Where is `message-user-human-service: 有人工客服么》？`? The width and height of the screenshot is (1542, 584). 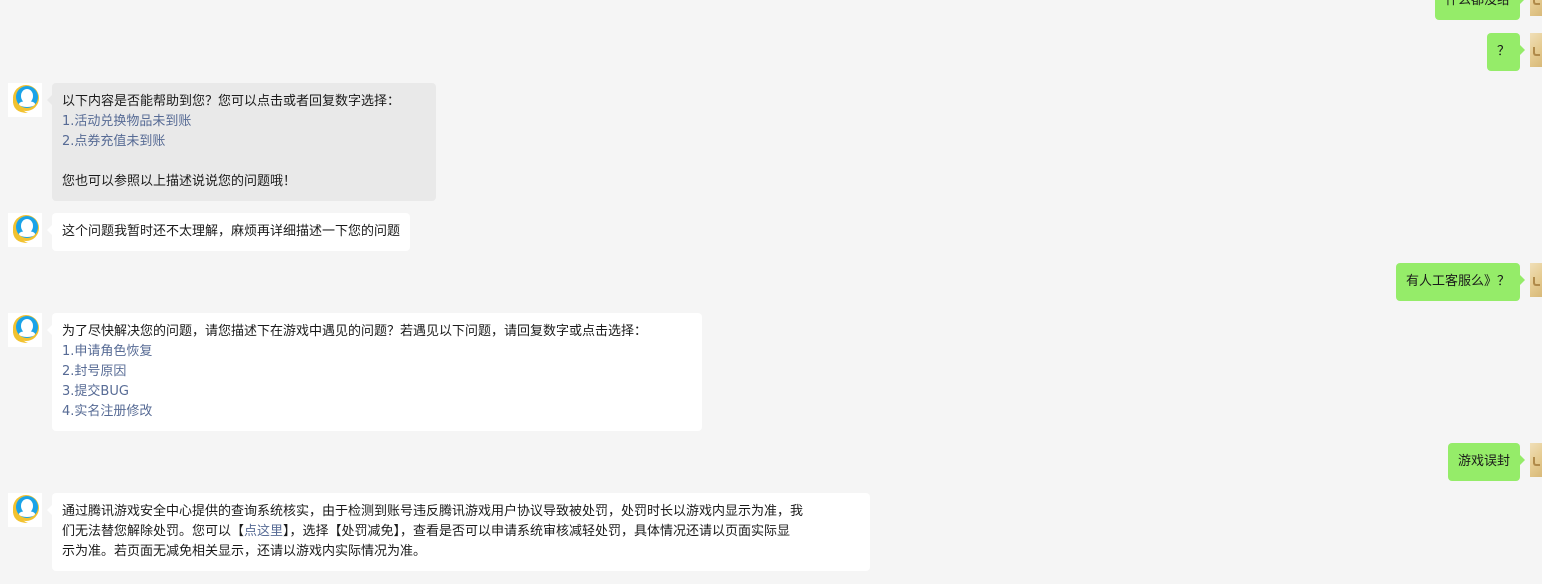
message-user-human-service: 有人工客服么》？ is located at coordinates (1468, 282).